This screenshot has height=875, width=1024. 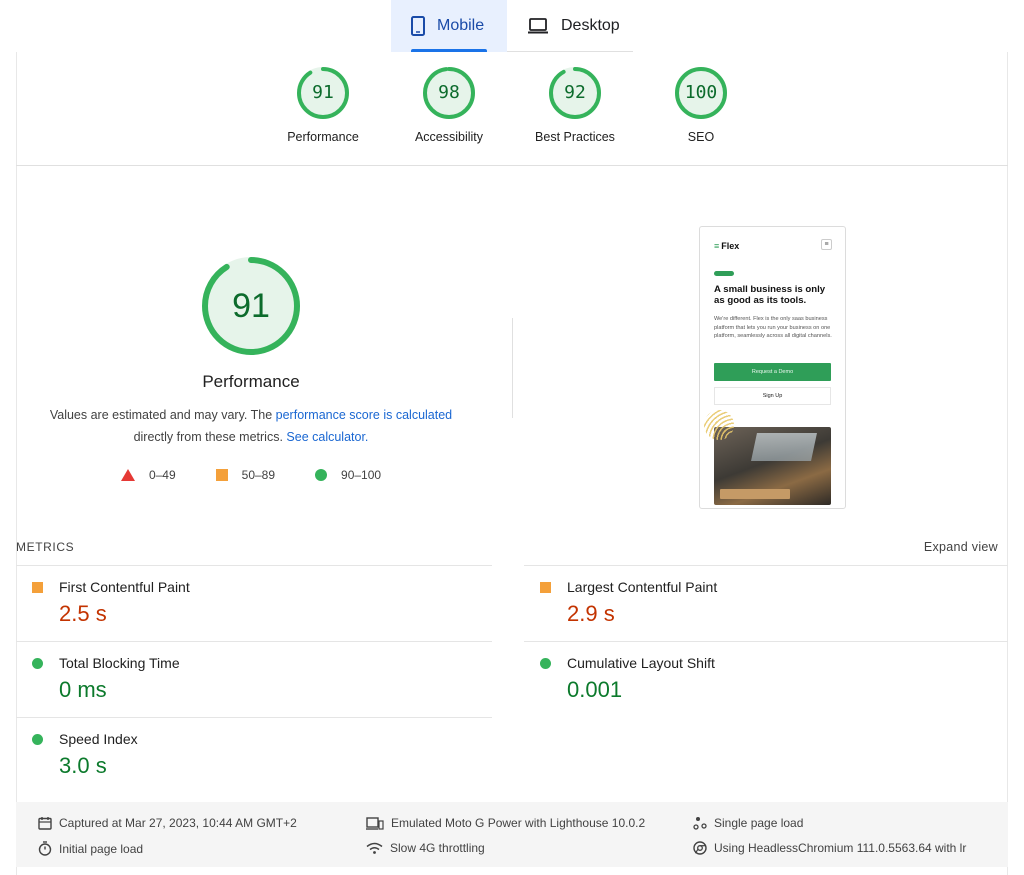 What do you see at coordinates (162, 475) in the screenshot?
I see `legend-fail-label: 0–49` at bounding box center [162, 475].